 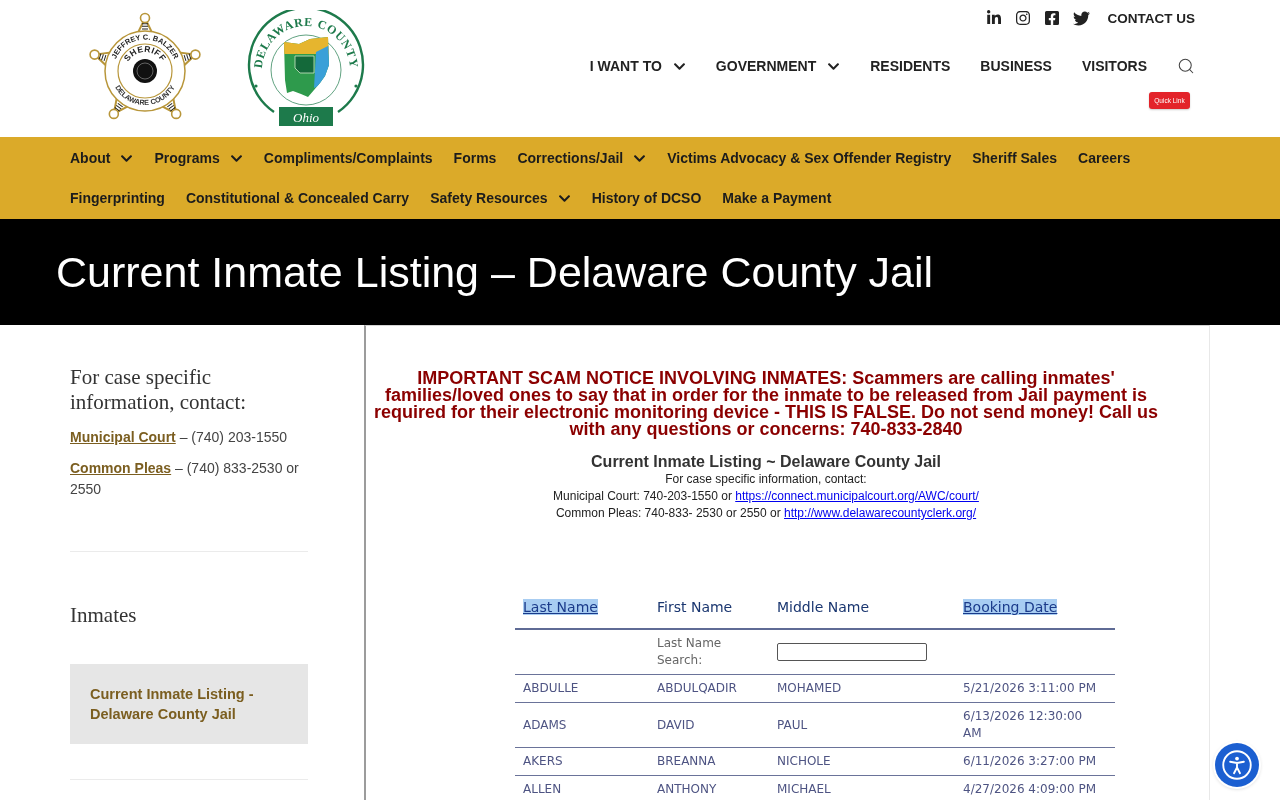 What do you see at coordinates (189, 704) in the screenshot?
I see `sidebar-item: Current Inmate Listing - Delaware County Jail` at bounding box center [189, 704].